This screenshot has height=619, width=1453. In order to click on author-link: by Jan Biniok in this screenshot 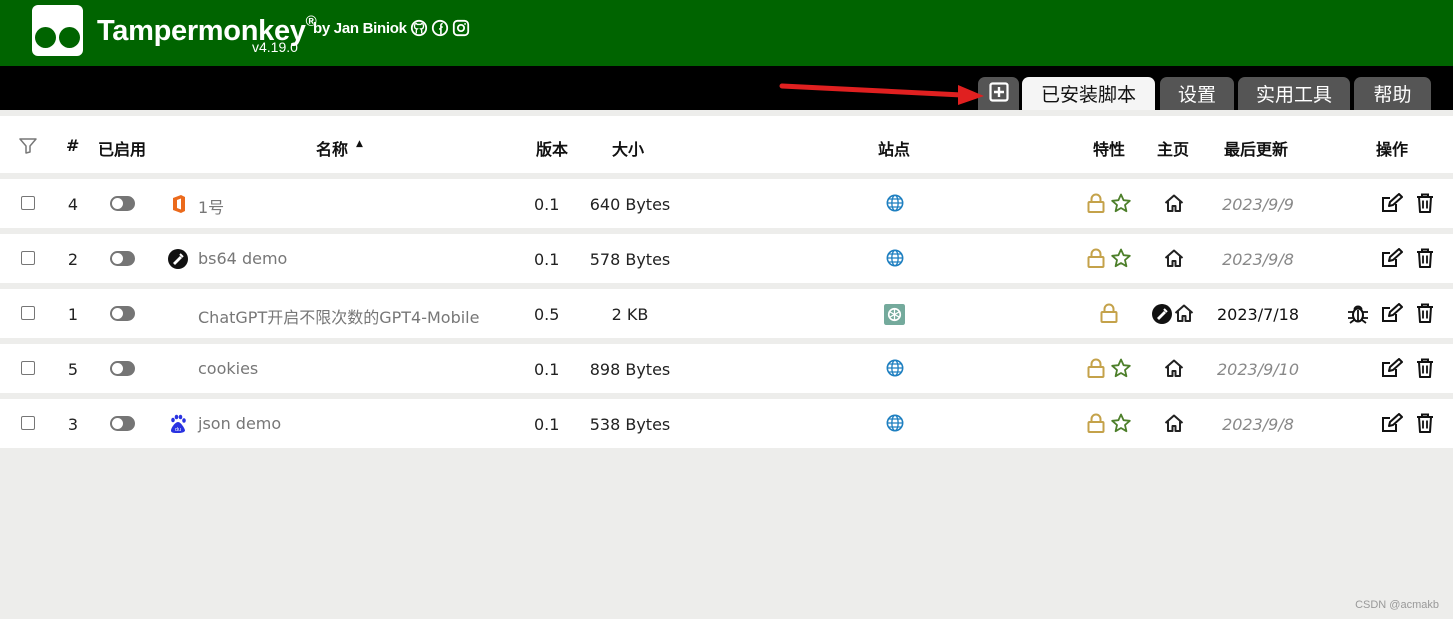, I will do `click(360, 28)`.